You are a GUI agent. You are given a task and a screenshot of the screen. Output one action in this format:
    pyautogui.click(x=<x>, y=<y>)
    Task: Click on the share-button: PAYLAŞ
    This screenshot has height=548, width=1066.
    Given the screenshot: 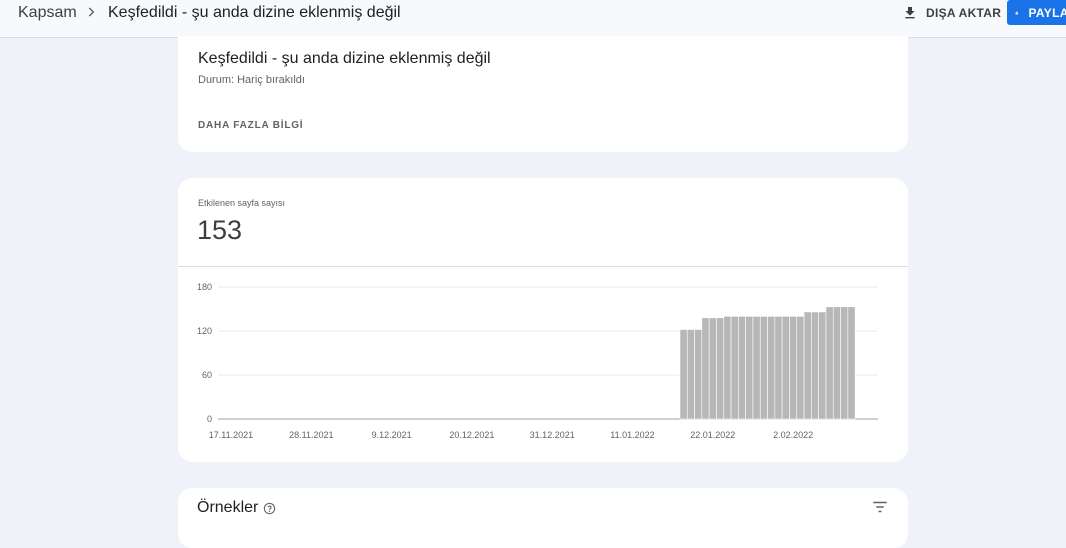 What is the action you would take?
    pyautogui.click(x=1036, y=12)
    